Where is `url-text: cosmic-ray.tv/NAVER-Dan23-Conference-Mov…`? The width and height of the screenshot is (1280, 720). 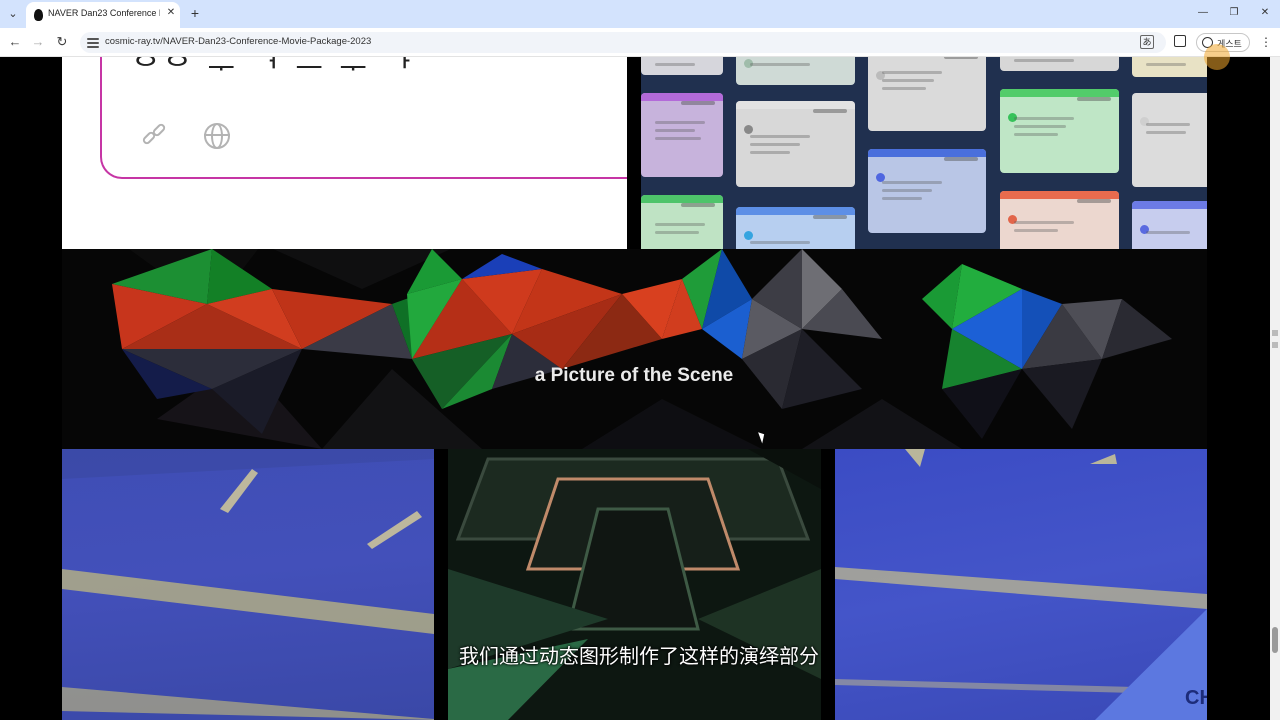 url-text: cosmic-ray.tv/NAVER-Dan23-Conference-Mov… is located at coordinates (238, 41).